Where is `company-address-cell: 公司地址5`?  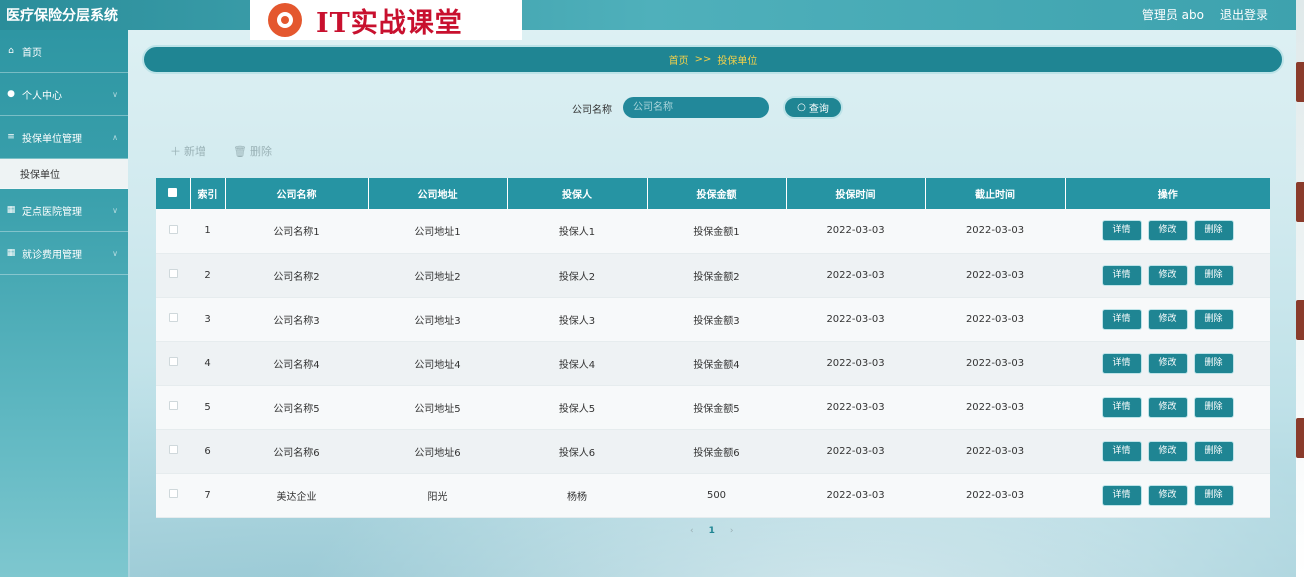
company-address-cell: 公司地址5 is located at coordinates (437, 407).